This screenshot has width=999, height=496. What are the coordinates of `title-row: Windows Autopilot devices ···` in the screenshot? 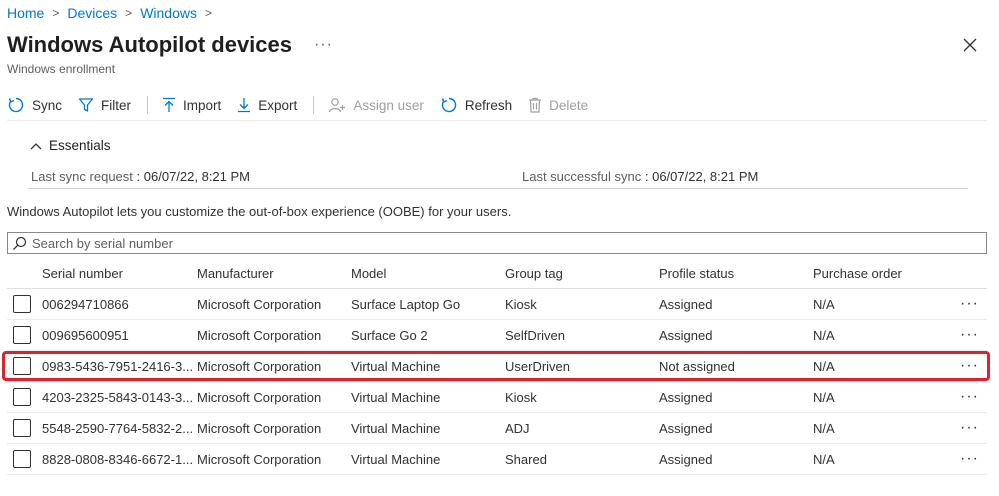 It's located at (170, 45).